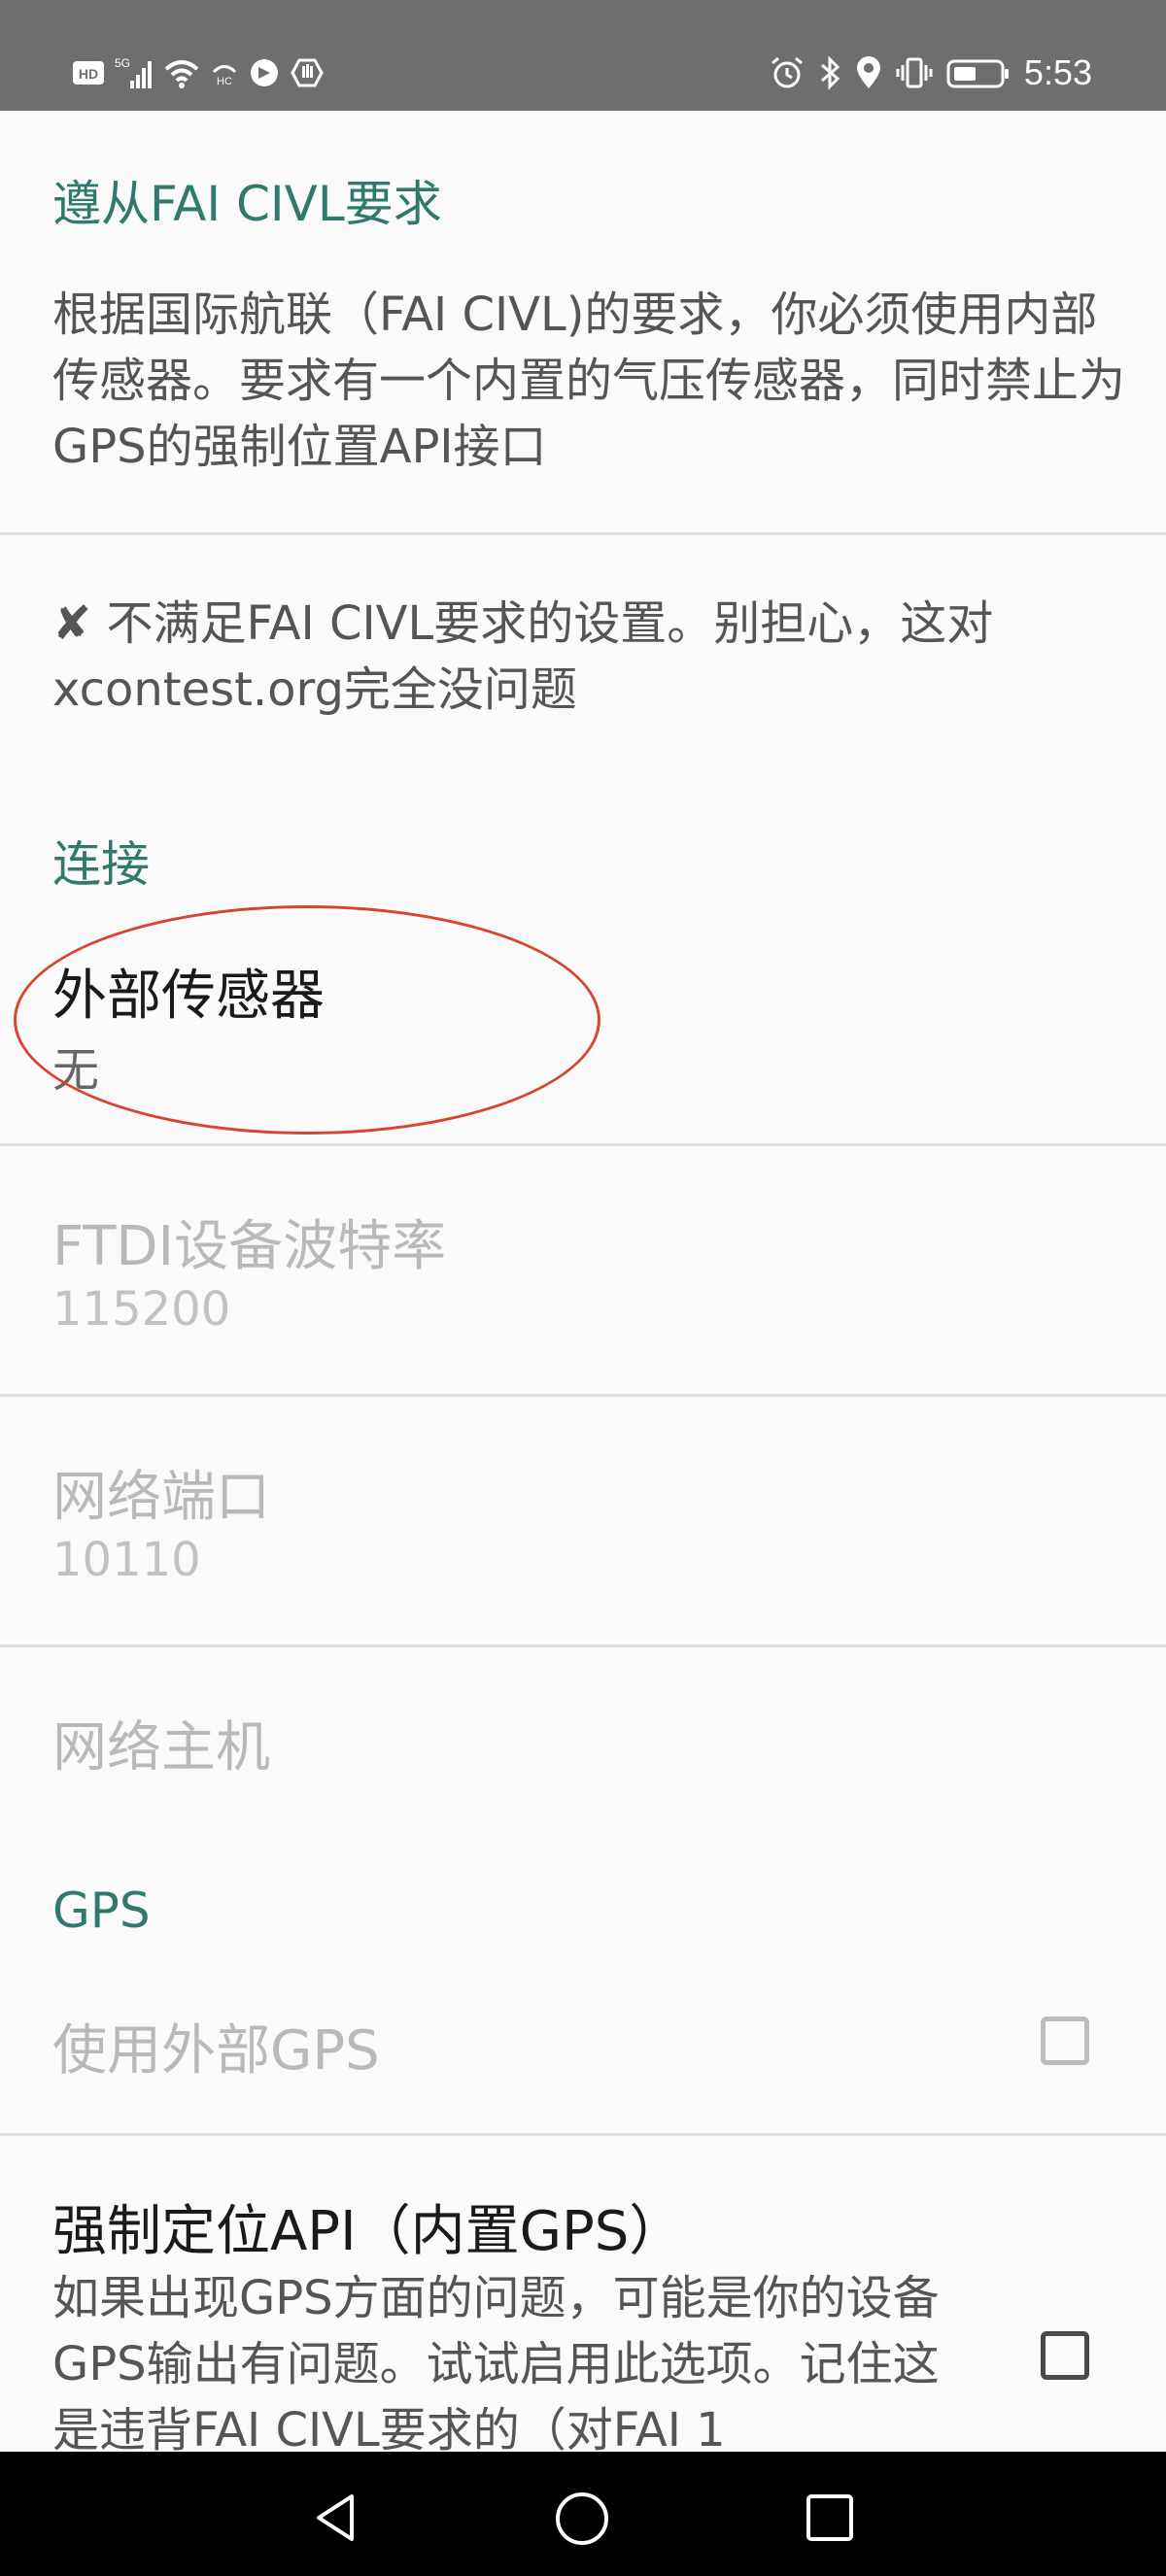 The image size is (1166, 2576). Describe the element at coordinates (122, 63) in the screenshot. I see `svg-text: 5G` at that location.